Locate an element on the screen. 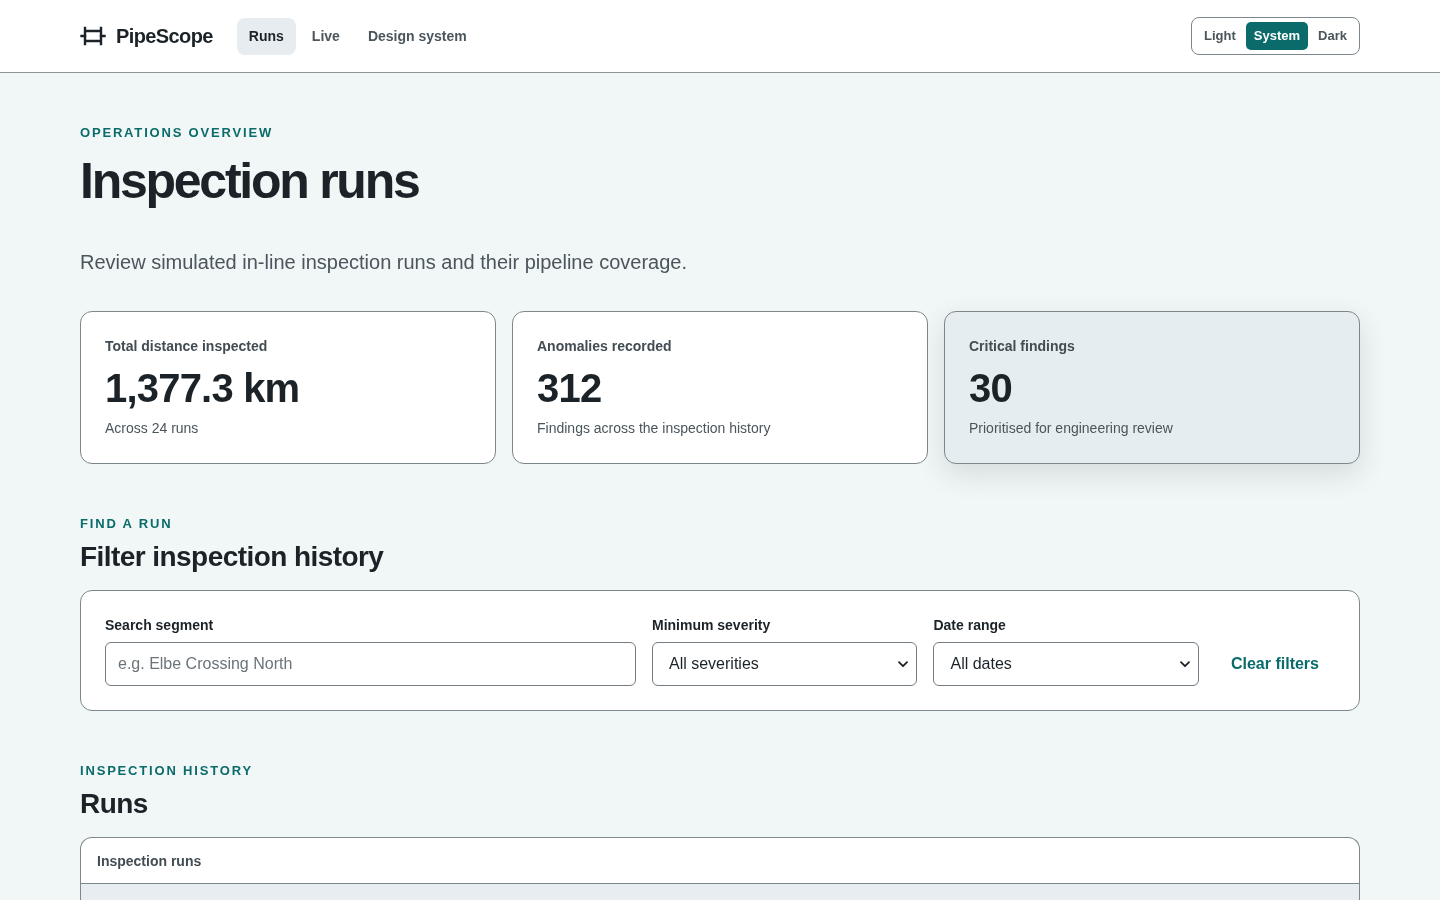  field-label: Date range is located at coordinates (970, 625).